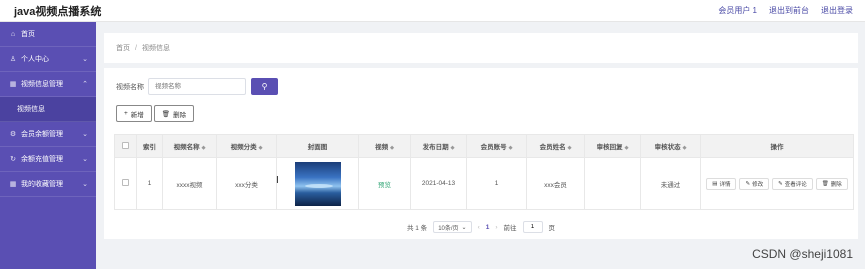 This screenshot has height=269, width=865. I want to click on col-category: 视频分类 ◆, so click(246, 146).